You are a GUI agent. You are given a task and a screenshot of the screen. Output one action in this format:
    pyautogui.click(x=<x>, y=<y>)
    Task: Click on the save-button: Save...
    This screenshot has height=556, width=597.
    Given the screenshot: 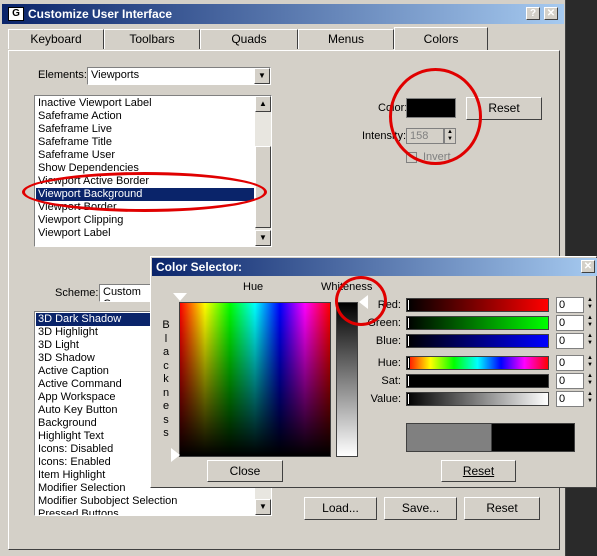 What is the action you would take?
    pyautogui.click(x=420, y=508)
    